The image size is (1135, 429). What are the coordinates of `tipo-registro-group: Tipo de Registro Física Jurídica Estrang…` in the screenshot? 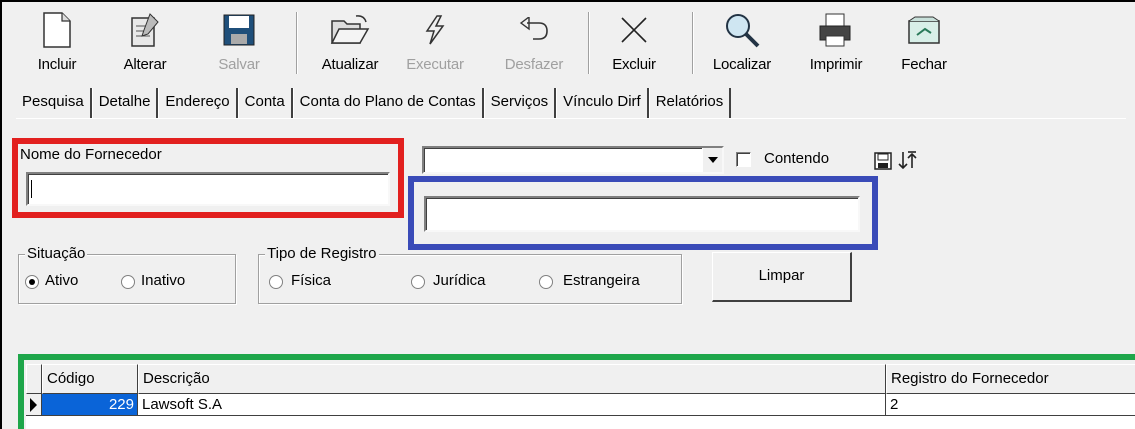 It's located at (470, 274).